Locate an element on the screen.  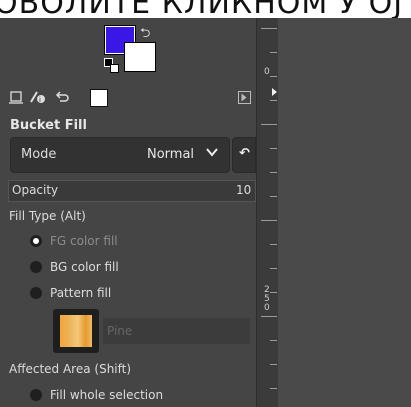
svg-text: i is located at coordinates (40, 100).